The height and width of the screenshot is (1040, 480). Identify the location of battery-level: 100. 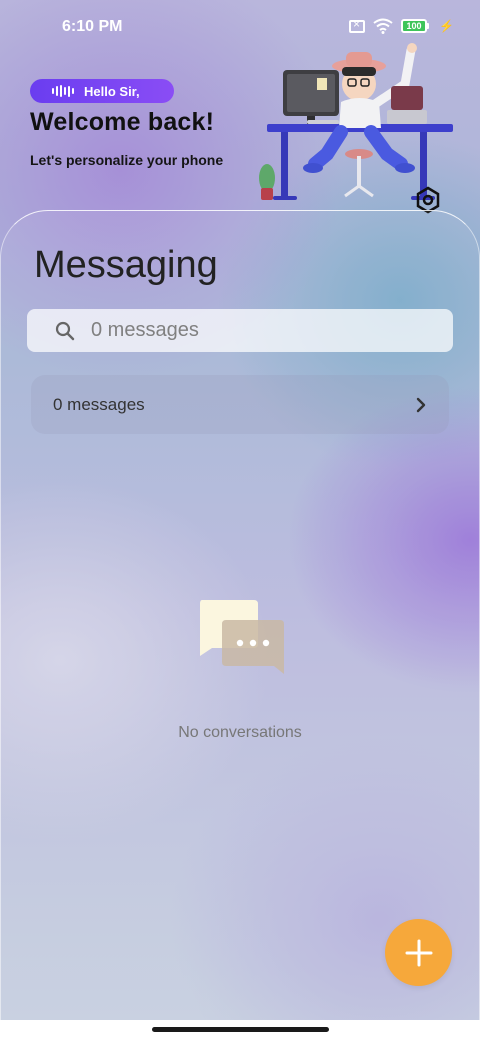
(414, 26).